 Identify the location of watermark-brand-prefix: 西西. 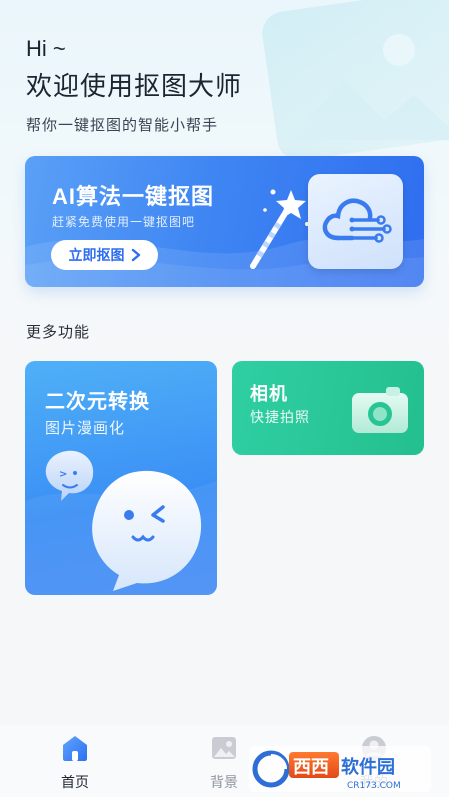
(311, 767).